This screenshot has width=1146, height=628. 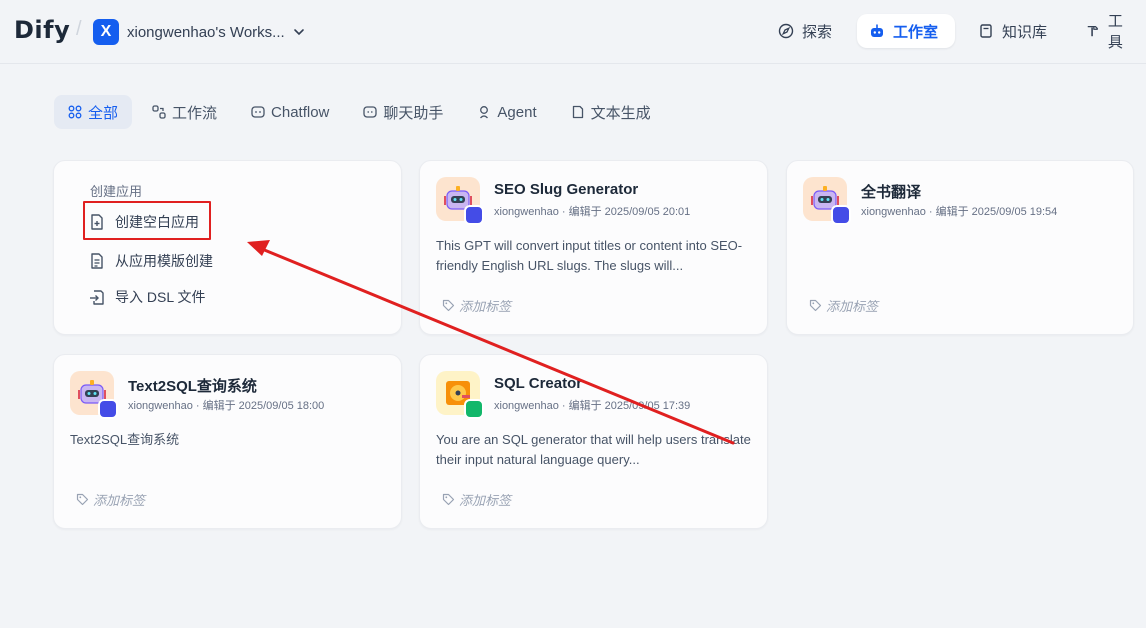 What do you see at coordinates (786, 31) in the screenshot?
I see `compass-icon` at bounding box center [786, 31].